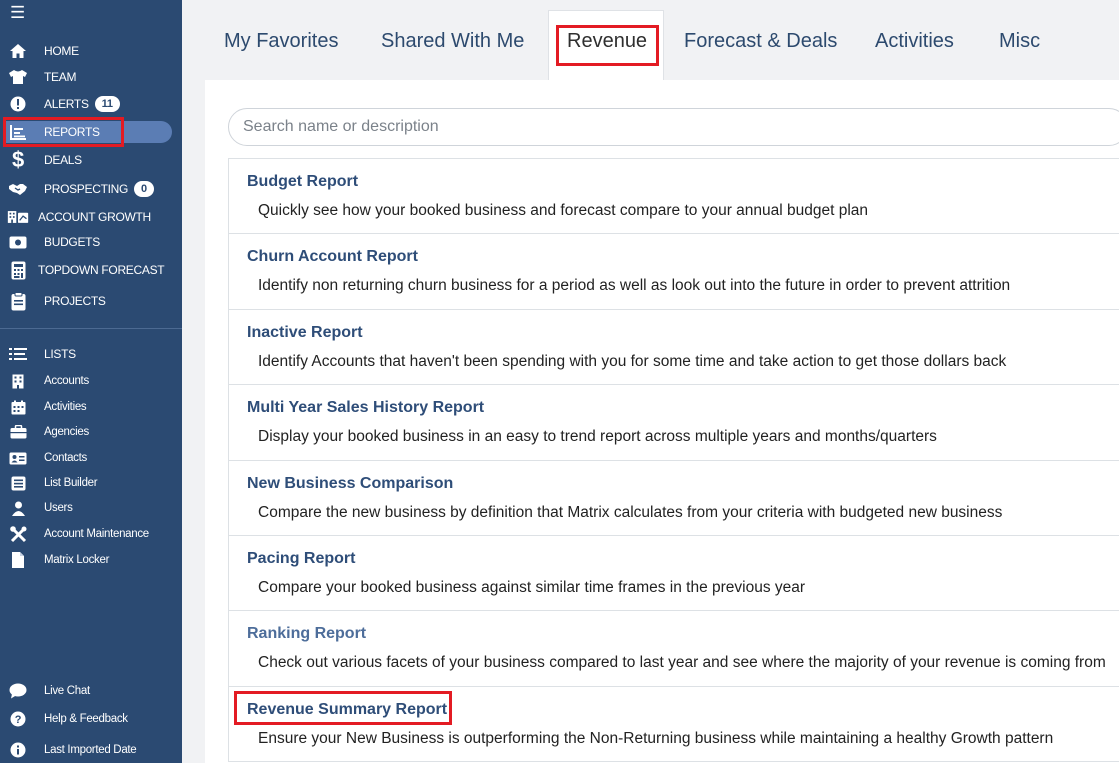 The width and height of the screenshot is (1119, 763). I want to click on sidebar-item-lists: LISTS, so click(91, 354).